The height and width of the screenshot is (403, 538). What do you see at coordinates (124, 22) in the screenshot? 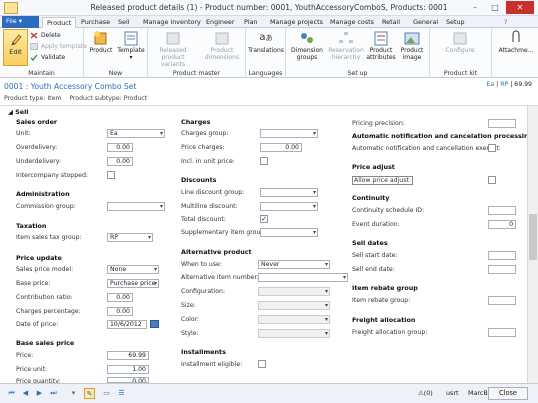
I see `tab-sell: Sell` at bounding box center [124, 22].